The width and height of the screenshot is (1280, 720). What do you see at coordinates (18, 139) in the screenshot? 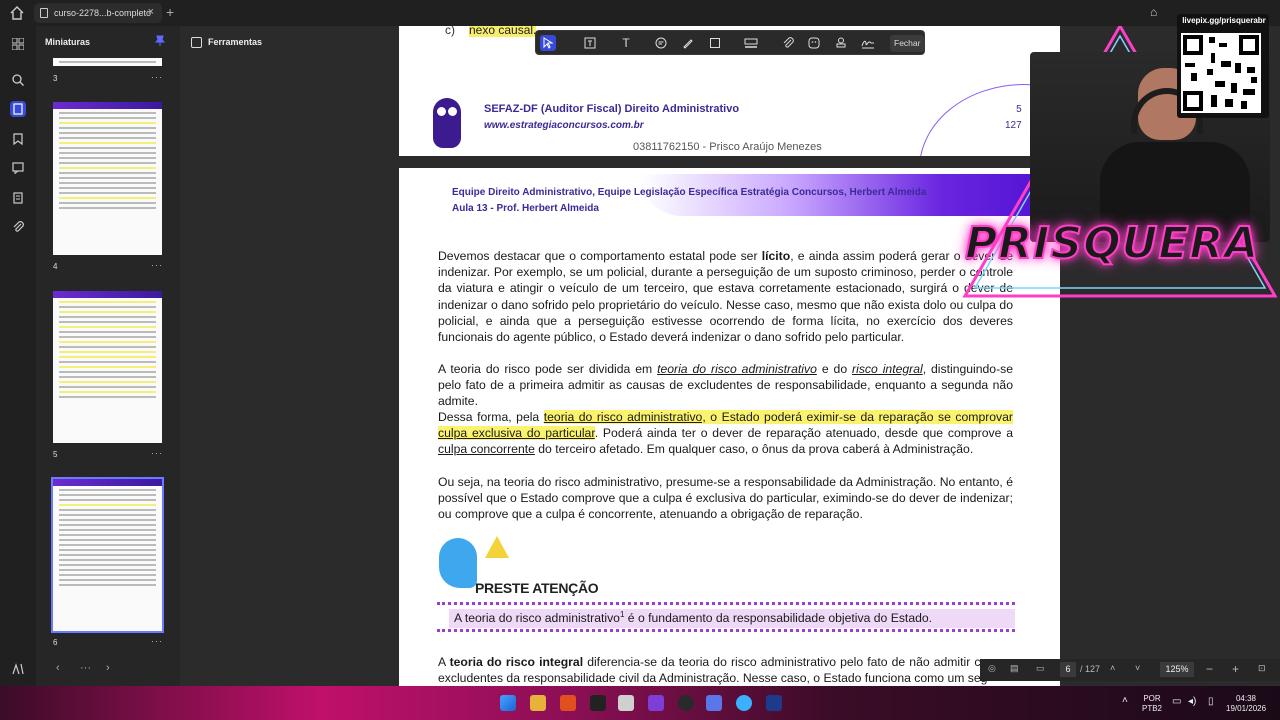
I see `bookmark-icon` at bounding box center [18, 139].